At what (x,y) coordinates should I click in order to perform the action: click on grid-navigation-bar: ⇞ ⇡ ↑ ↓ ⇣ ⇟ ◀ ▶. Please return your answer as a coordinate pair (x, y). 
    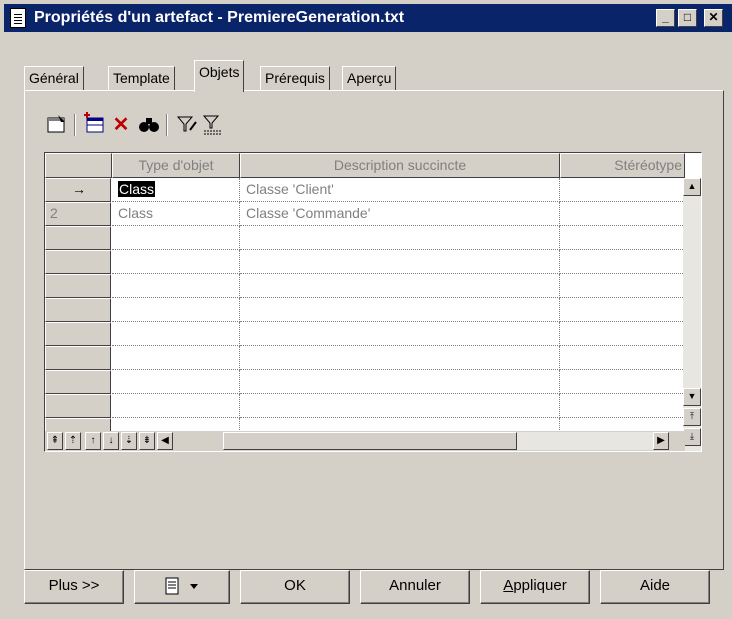
    Looking at the image, I should click on (365, 441).